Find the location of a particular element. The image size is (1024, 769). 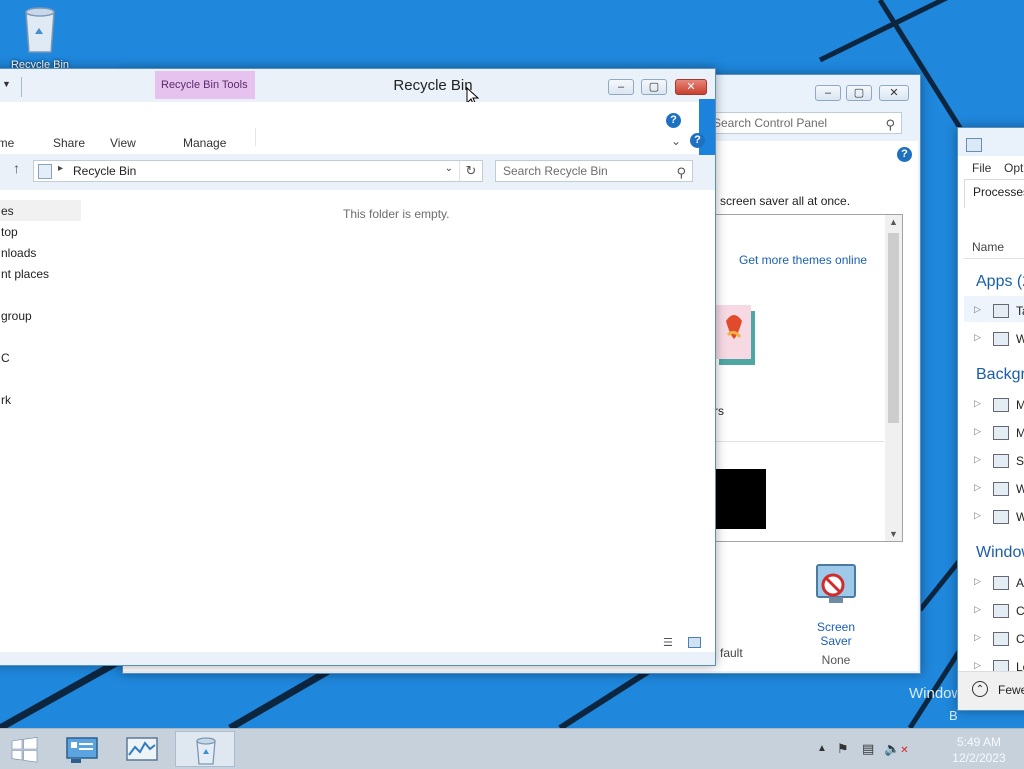

nav-item: rk is located at coordinates (6, 400).